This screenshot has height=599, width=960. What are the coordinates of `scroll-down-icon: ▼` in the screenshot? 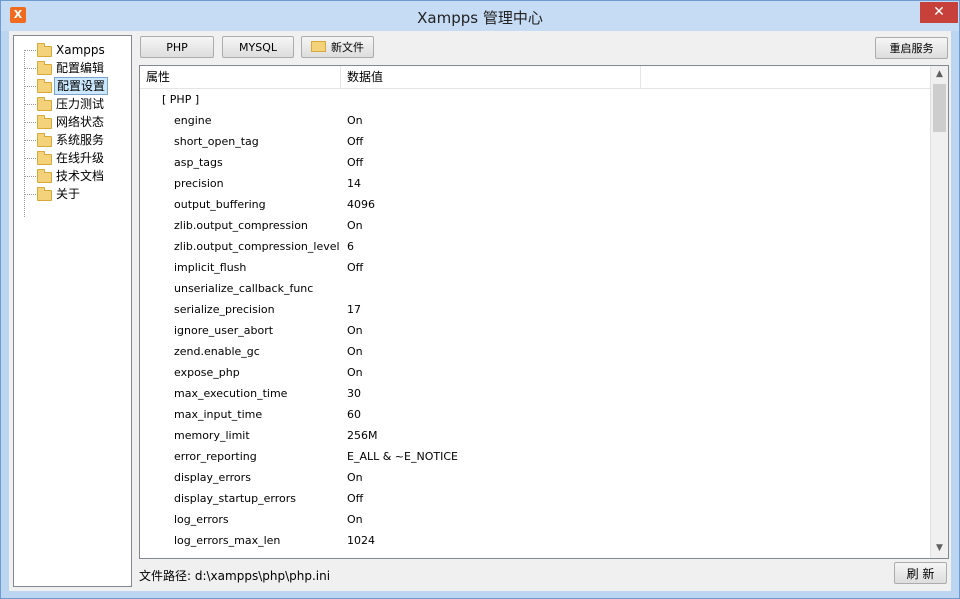 It's located at (939, 548).